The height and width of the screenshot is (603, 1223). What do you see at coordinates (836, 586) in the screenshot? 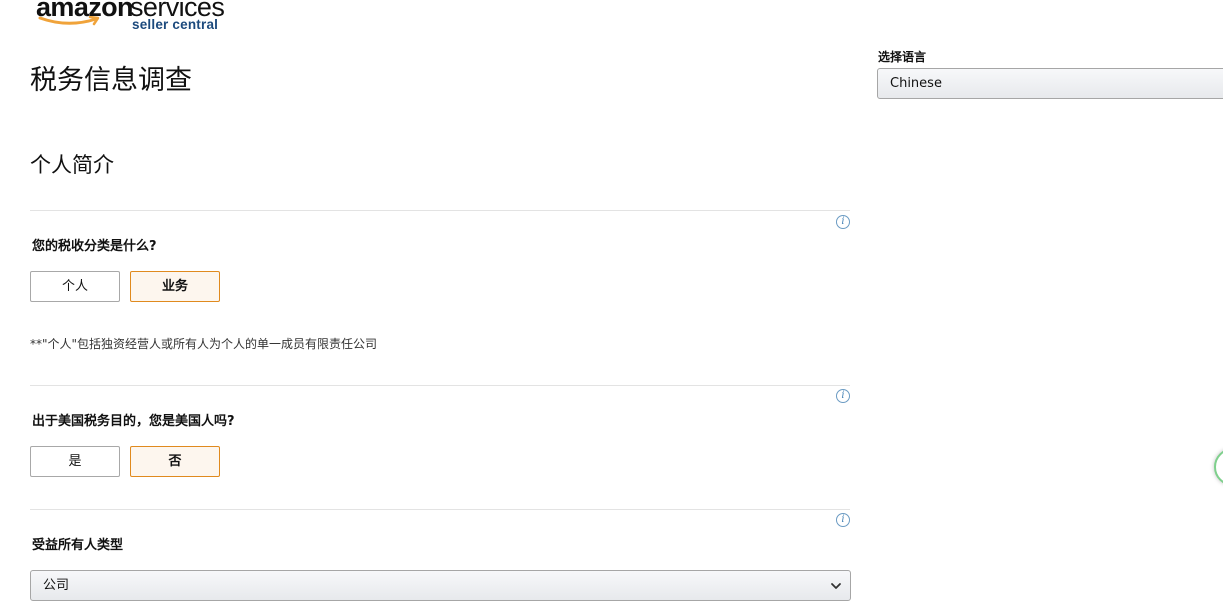
I see `chevron-down-icon` at bounding box center [836, 586].